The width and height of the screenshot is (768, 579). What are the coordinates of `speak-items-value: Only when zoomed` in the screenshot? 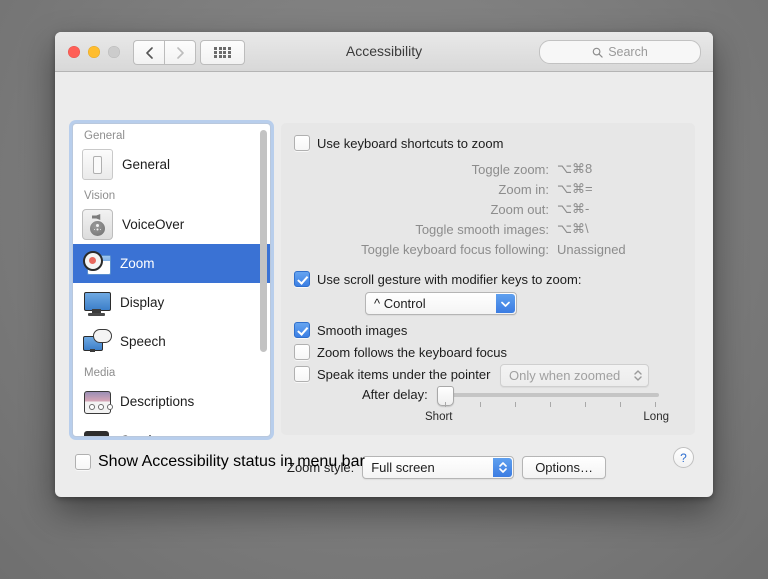 It's located at (565, 375).